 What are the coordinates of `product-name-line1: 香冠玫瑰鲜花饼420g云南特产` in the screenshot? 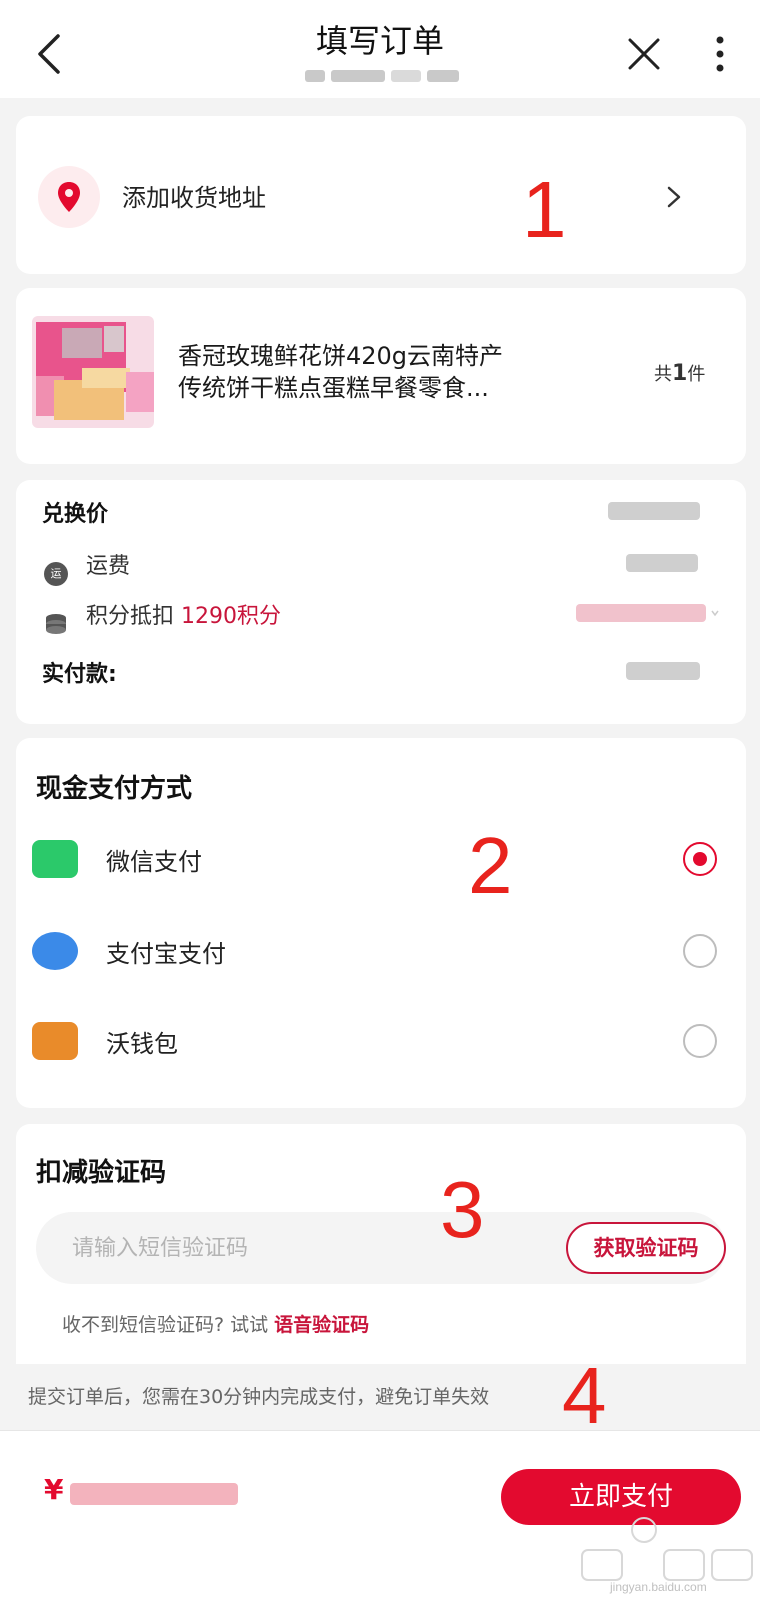 It's located at (341, 356).